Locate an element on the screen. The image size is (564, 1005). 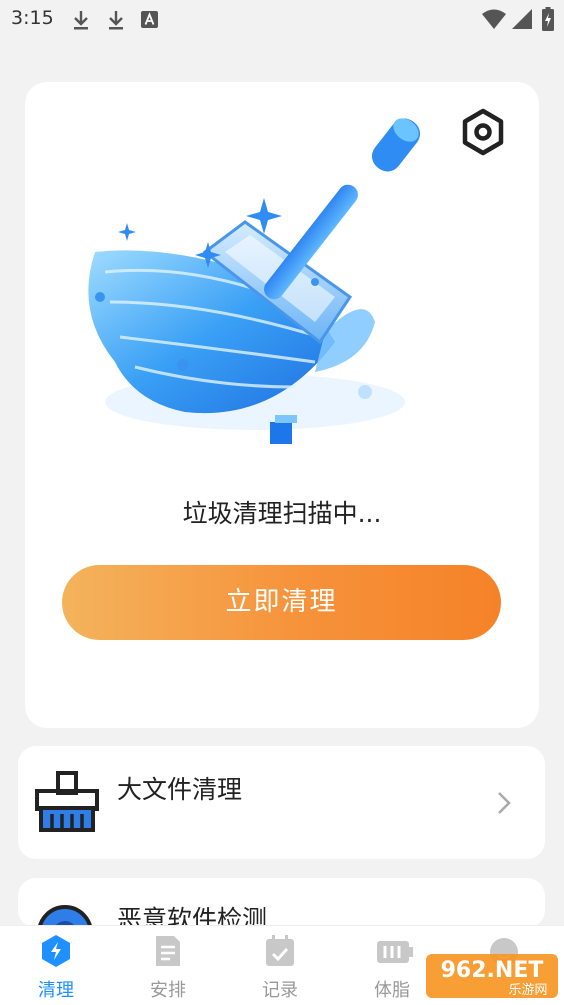
watermark-sub: 乐游网 is located at coordinates (527, 990).